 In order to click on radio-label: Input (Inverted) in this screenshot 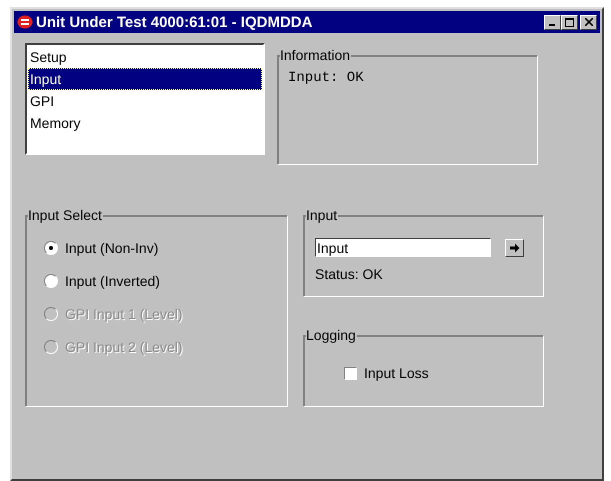, I will do `click(112, 280)`.